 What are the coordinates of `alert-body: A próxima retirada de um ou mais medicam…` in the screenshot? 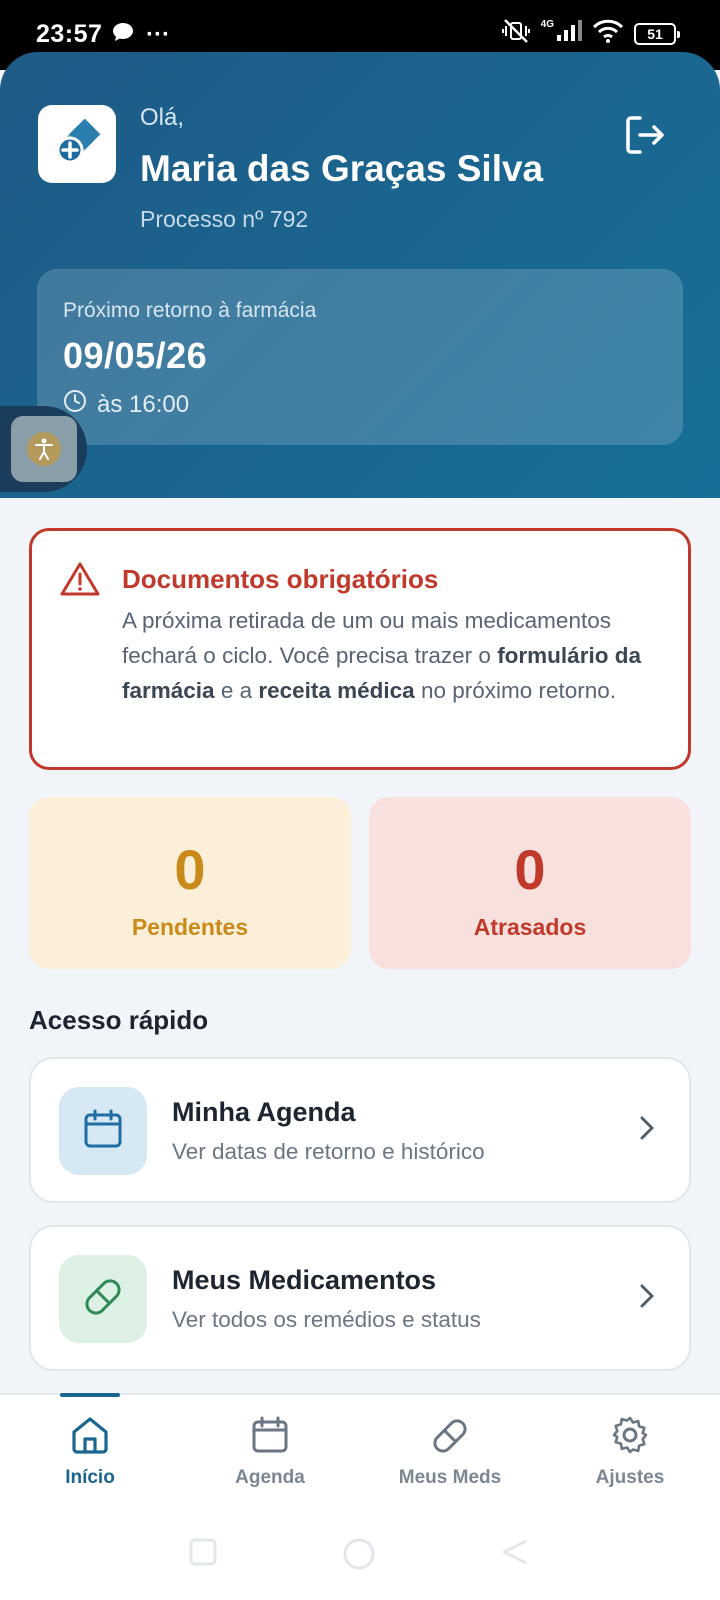 It's located at (381, 655).